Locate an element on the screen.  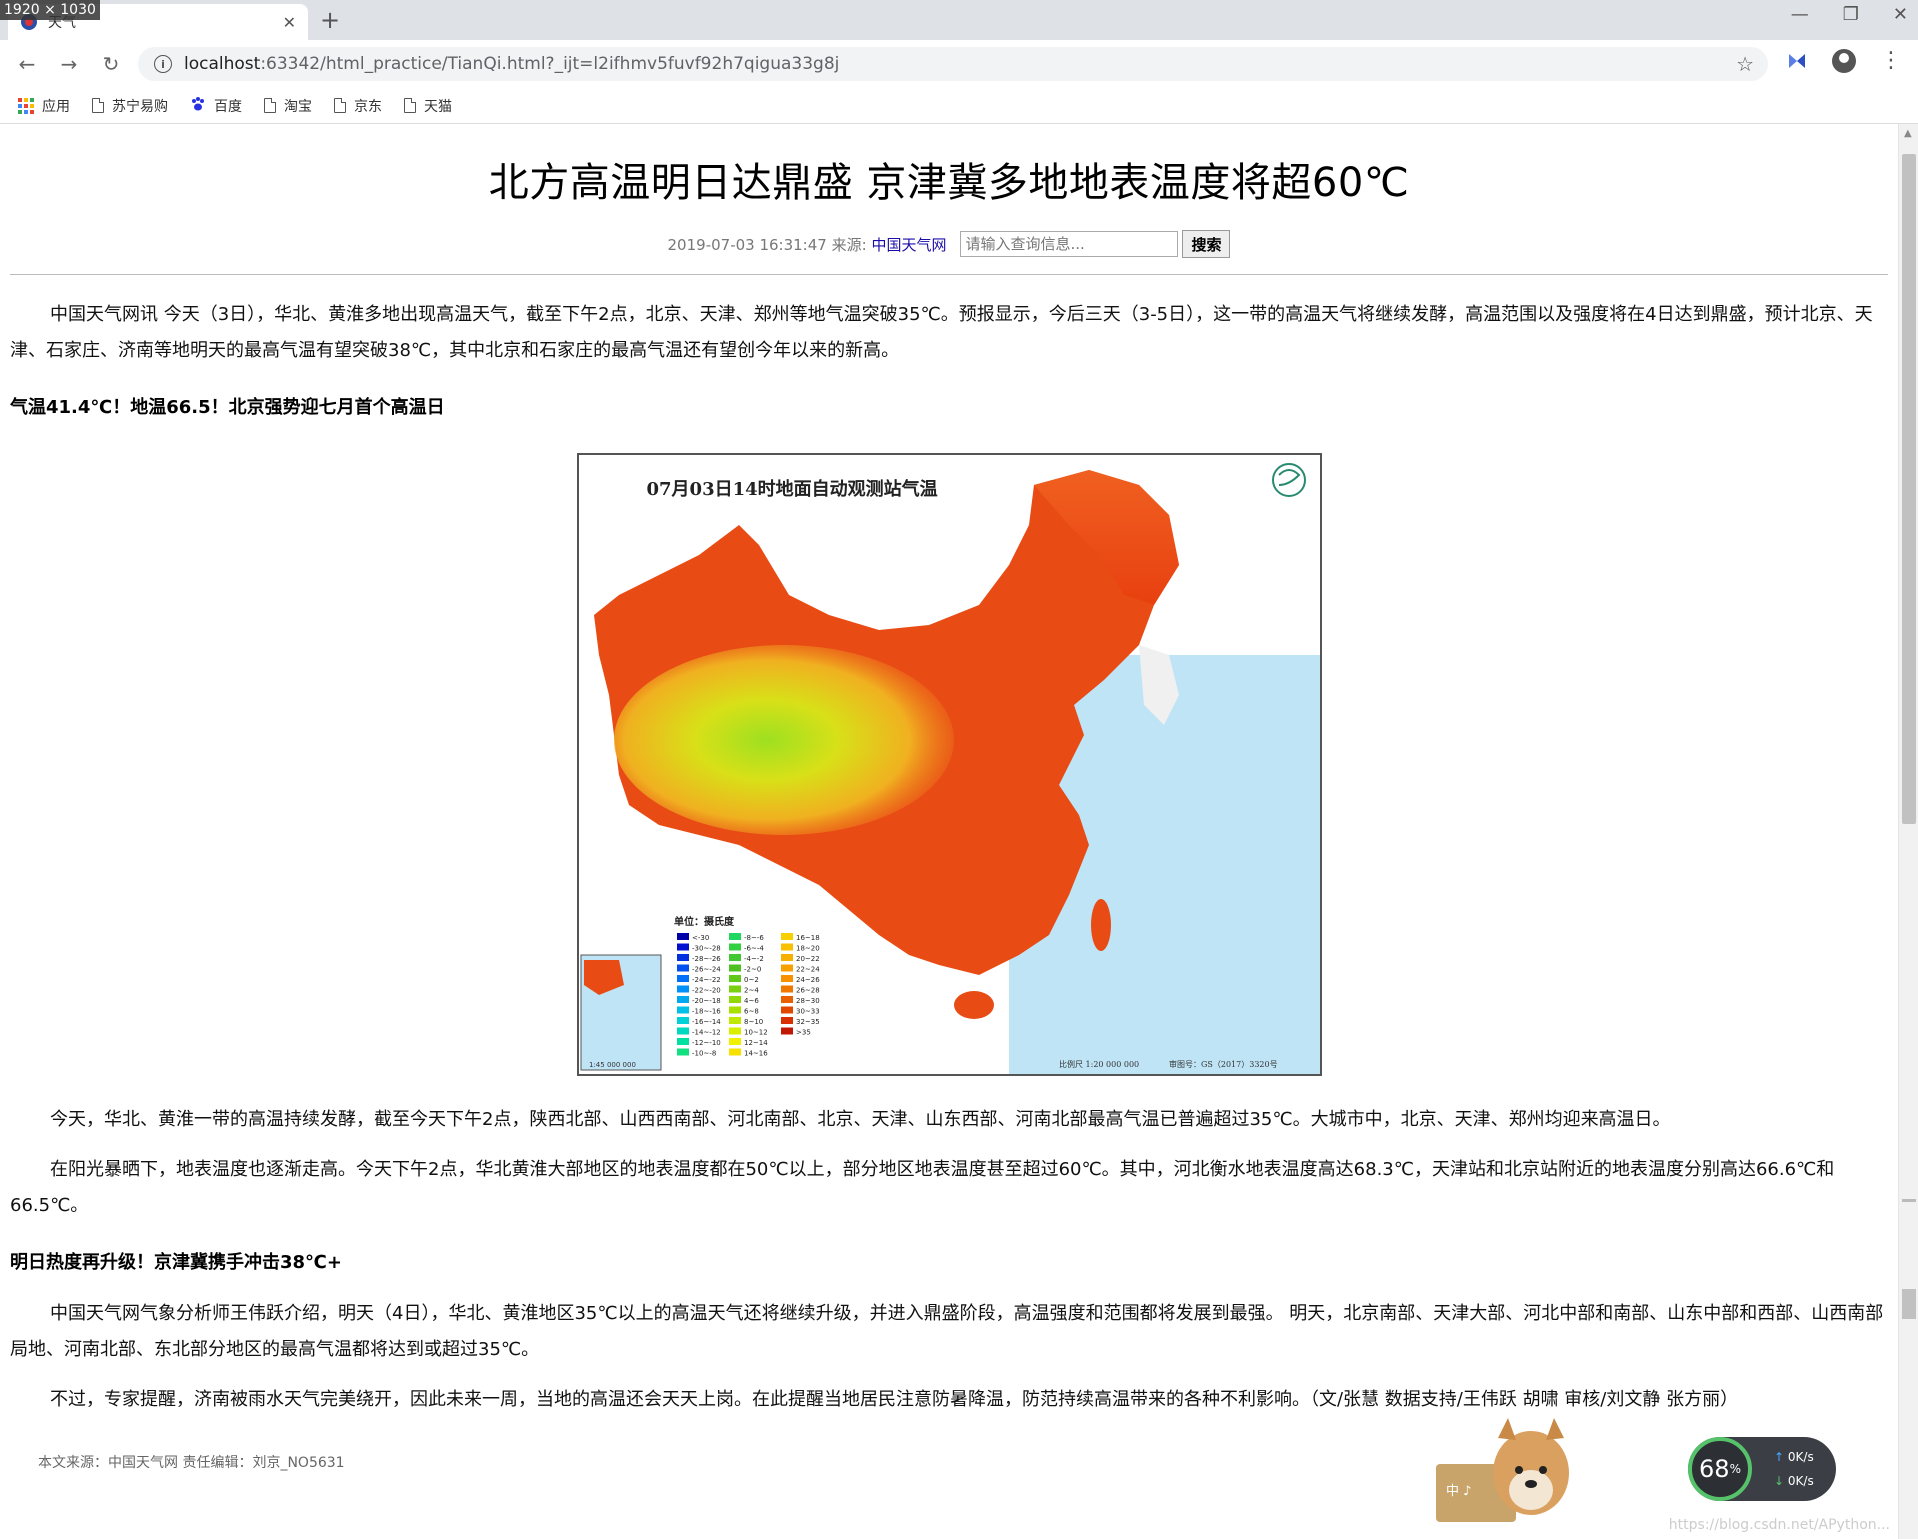
footer-source: 本文来源：中国天气网 责任编辑：刘京_NO5631 is located at coordinates (191, 1463).